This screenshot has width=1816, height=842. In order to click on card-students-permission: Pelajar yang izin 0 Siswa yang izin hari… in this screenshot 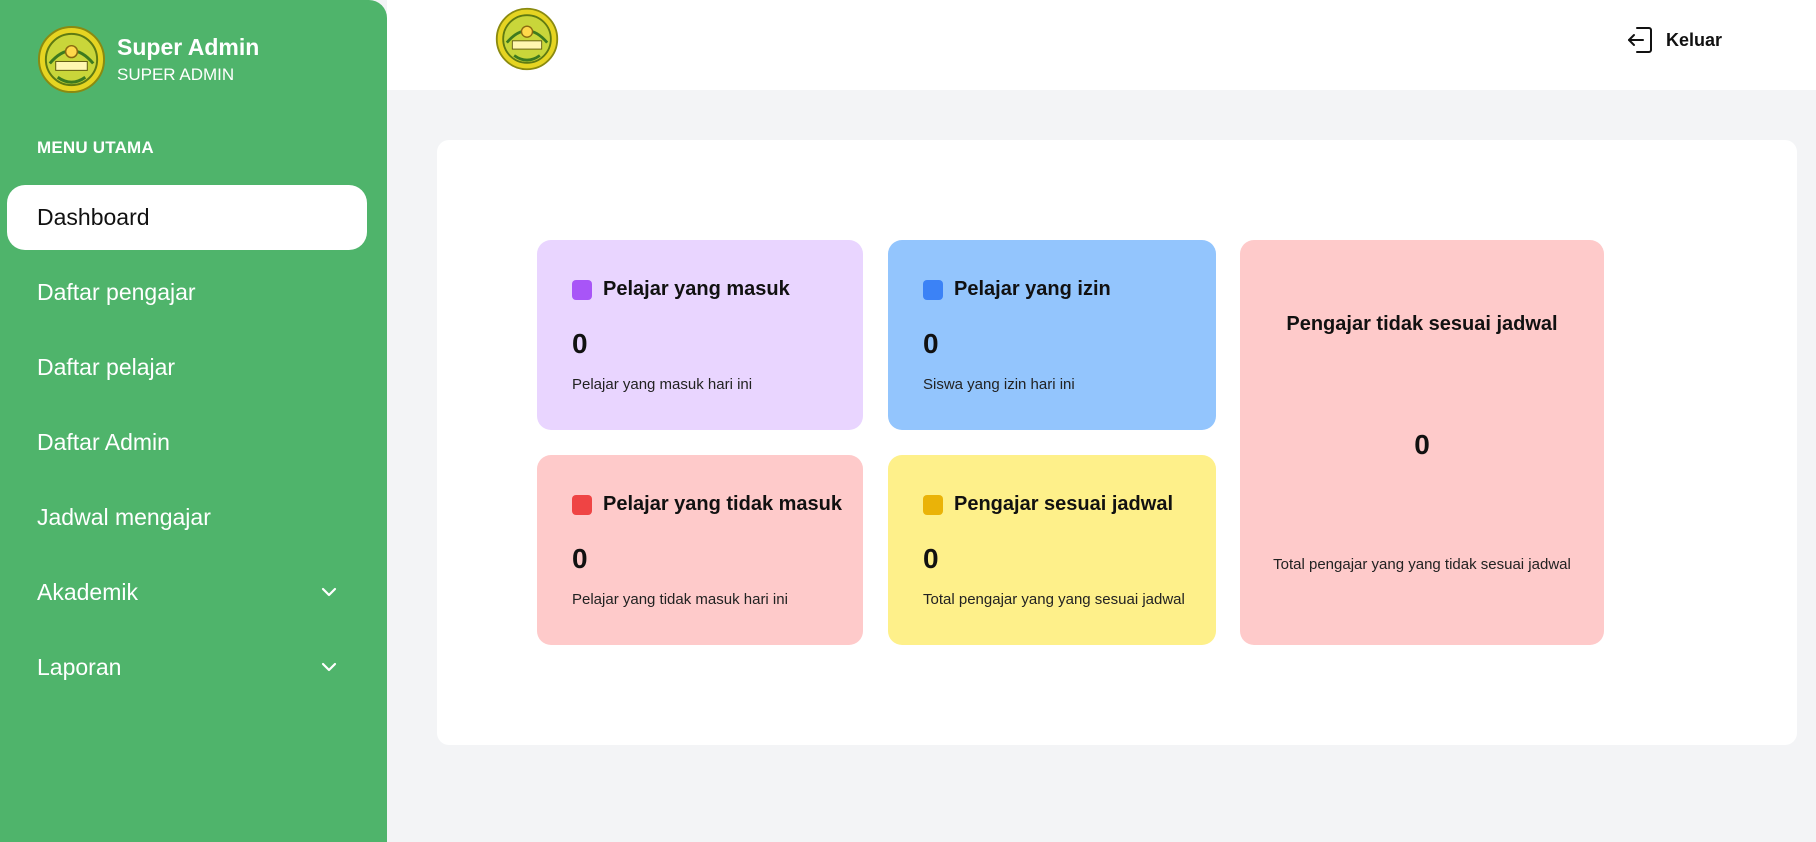, I will do `click(1052, 335)`.